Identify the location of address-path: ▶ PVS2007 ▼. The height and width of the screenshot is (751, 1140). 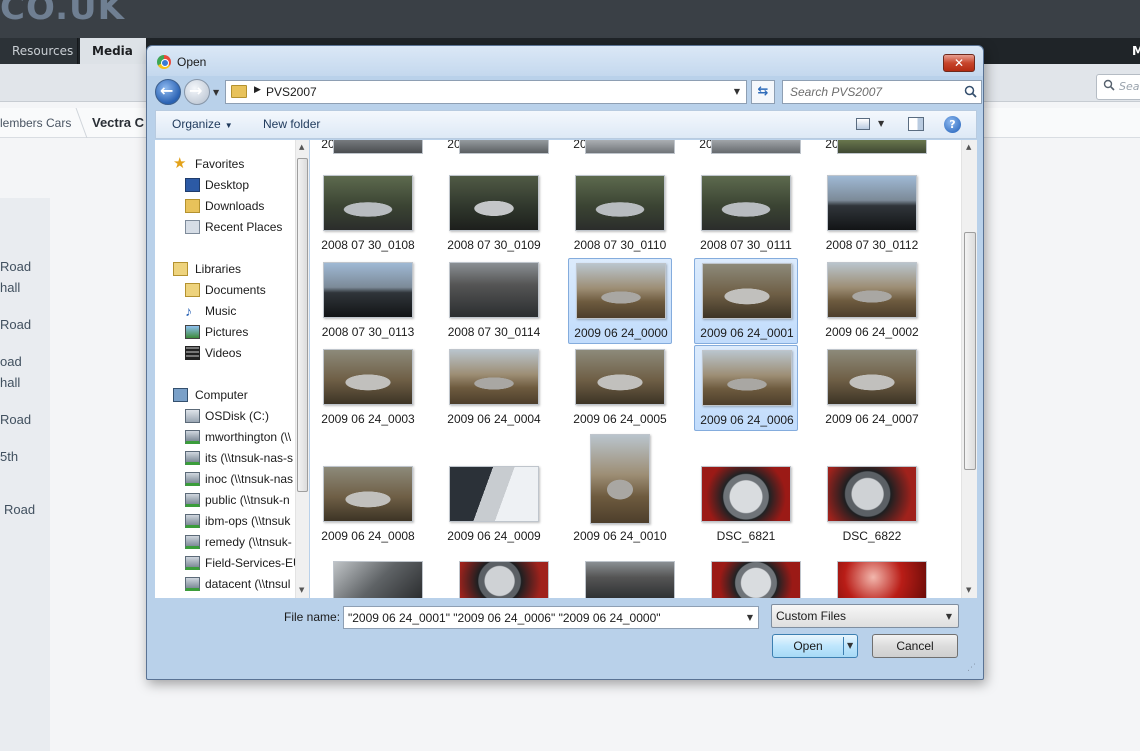
(486, 92).